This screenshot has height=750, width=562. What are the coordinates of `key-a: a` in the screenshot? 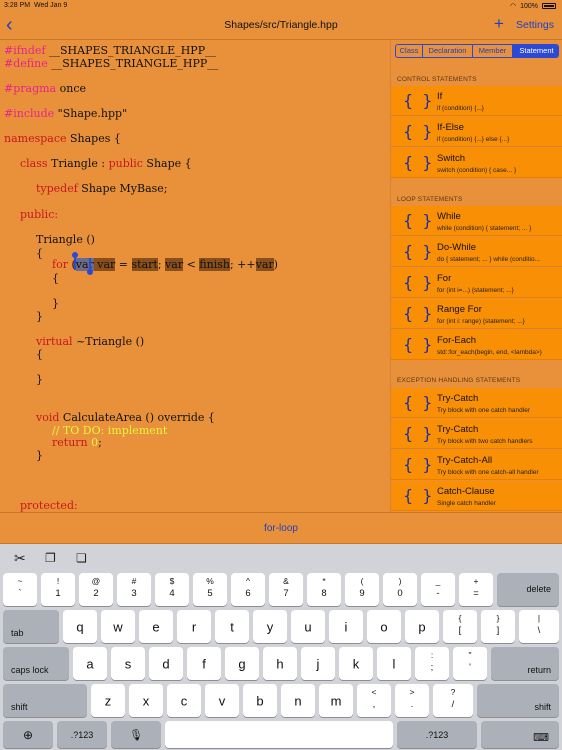 It's located at (90, 663).